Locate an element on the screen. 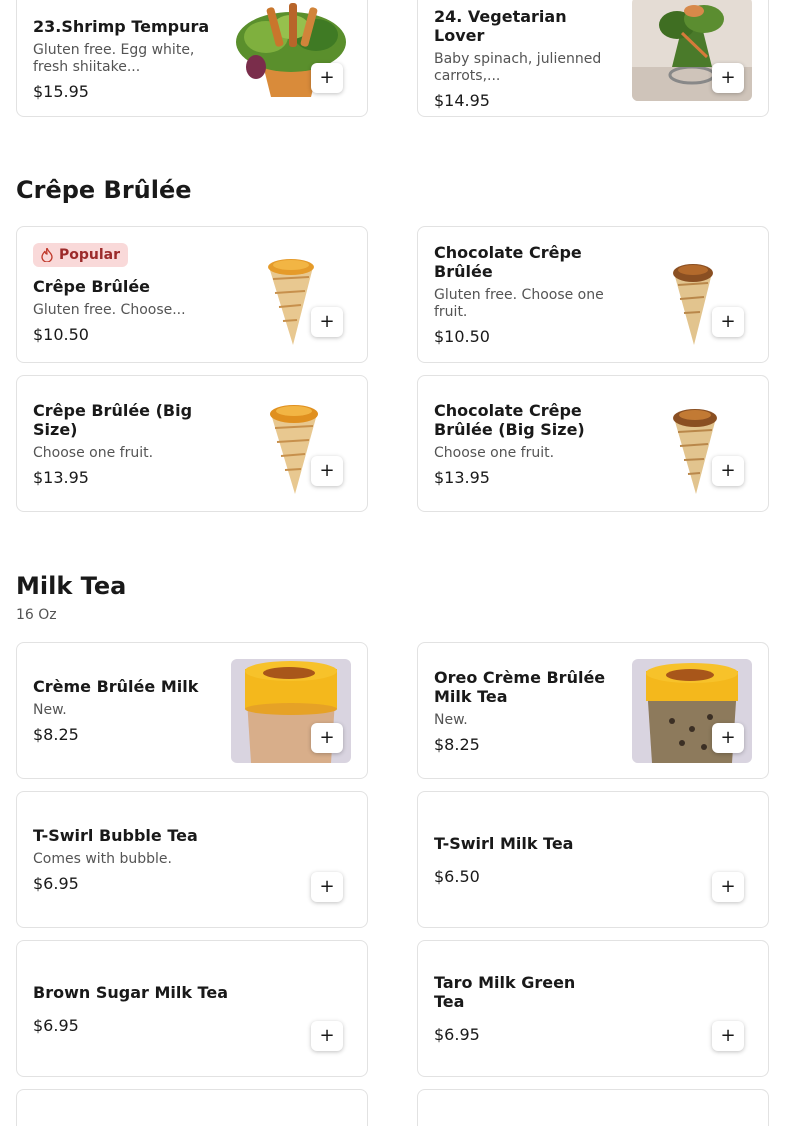  menu-item-card: Crème Brûlée Milk New. $8.25 + is located at coordinates (192, 710).